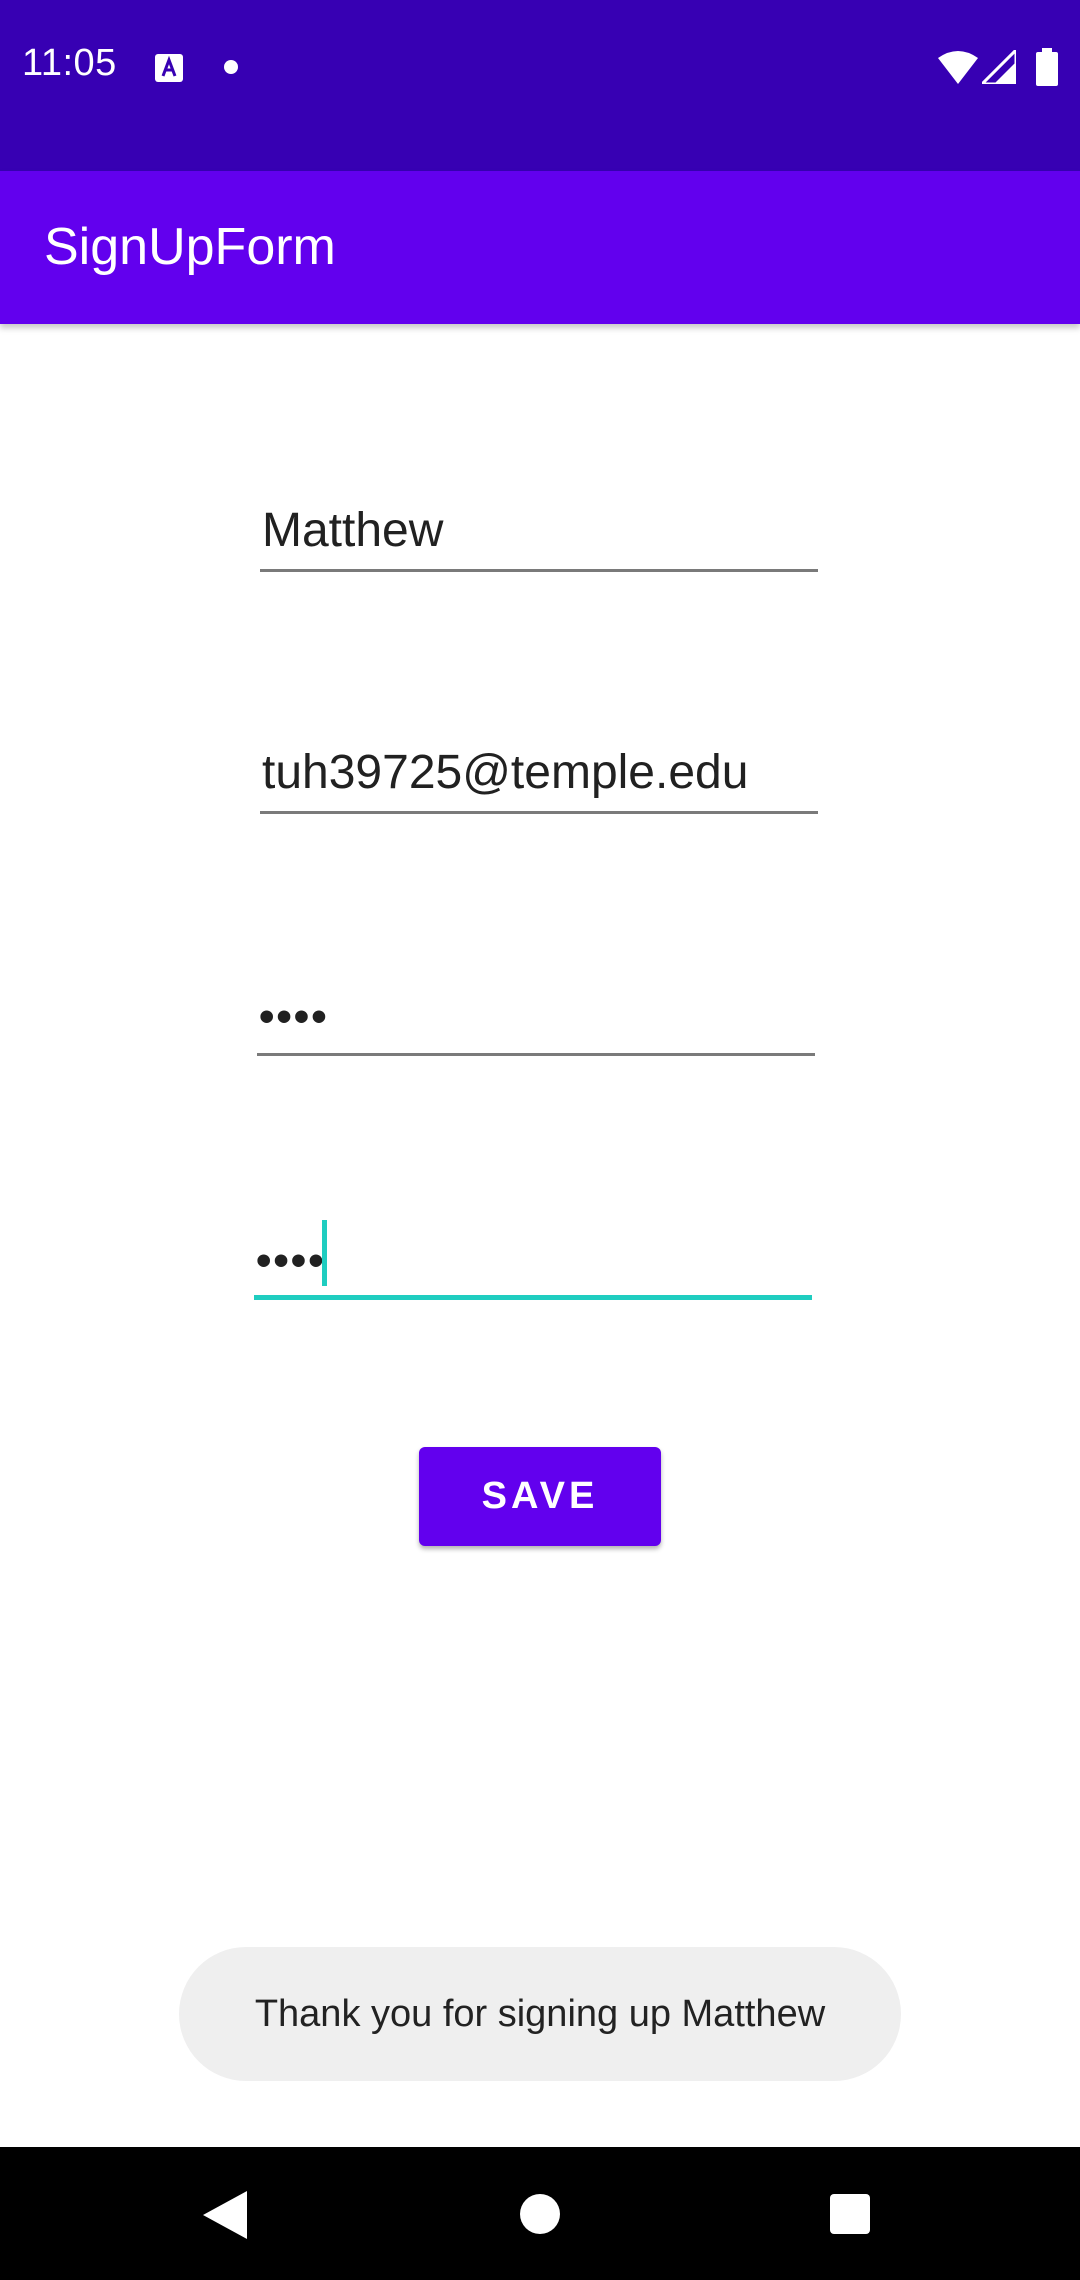 The image size is (1080, 2280). What do you see at coordinates (540, 85) in the screenshot?
I see `status-bar: 11:05` at bounding box center [540, 85].